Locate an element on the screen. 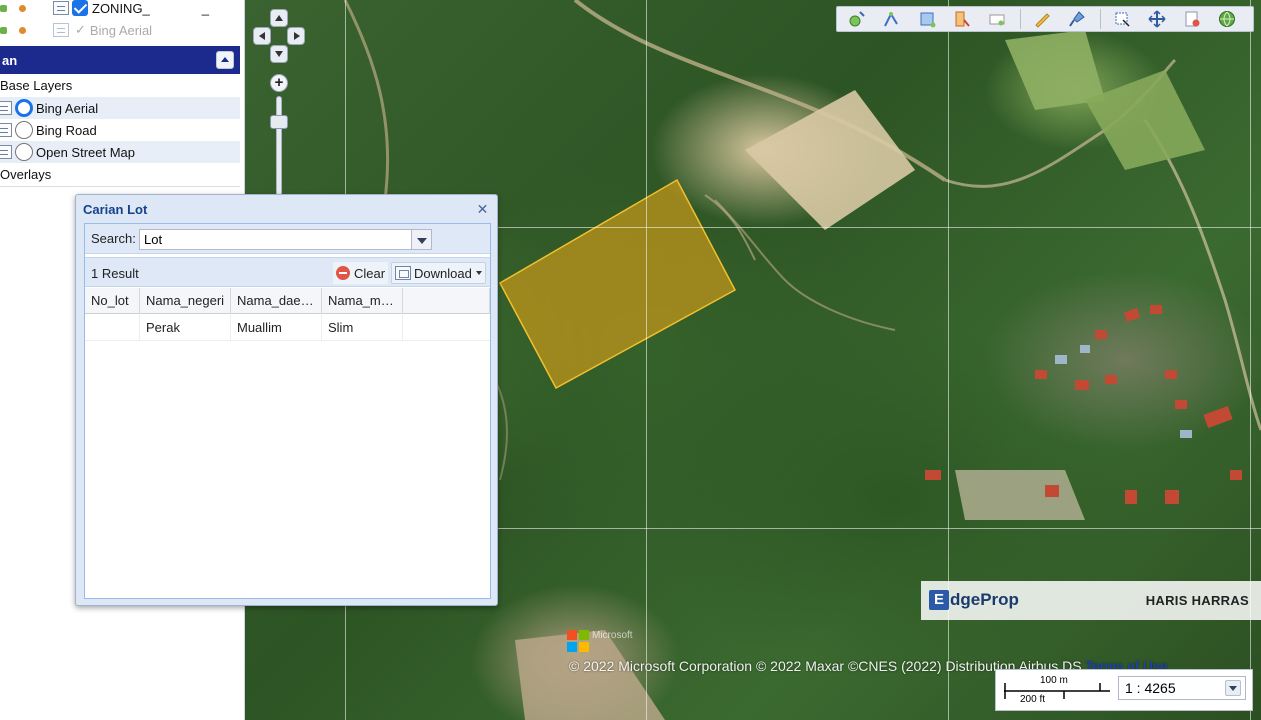 The image size is (1261, 720). bing-aerial-radio is located at coordinates (24, 108).